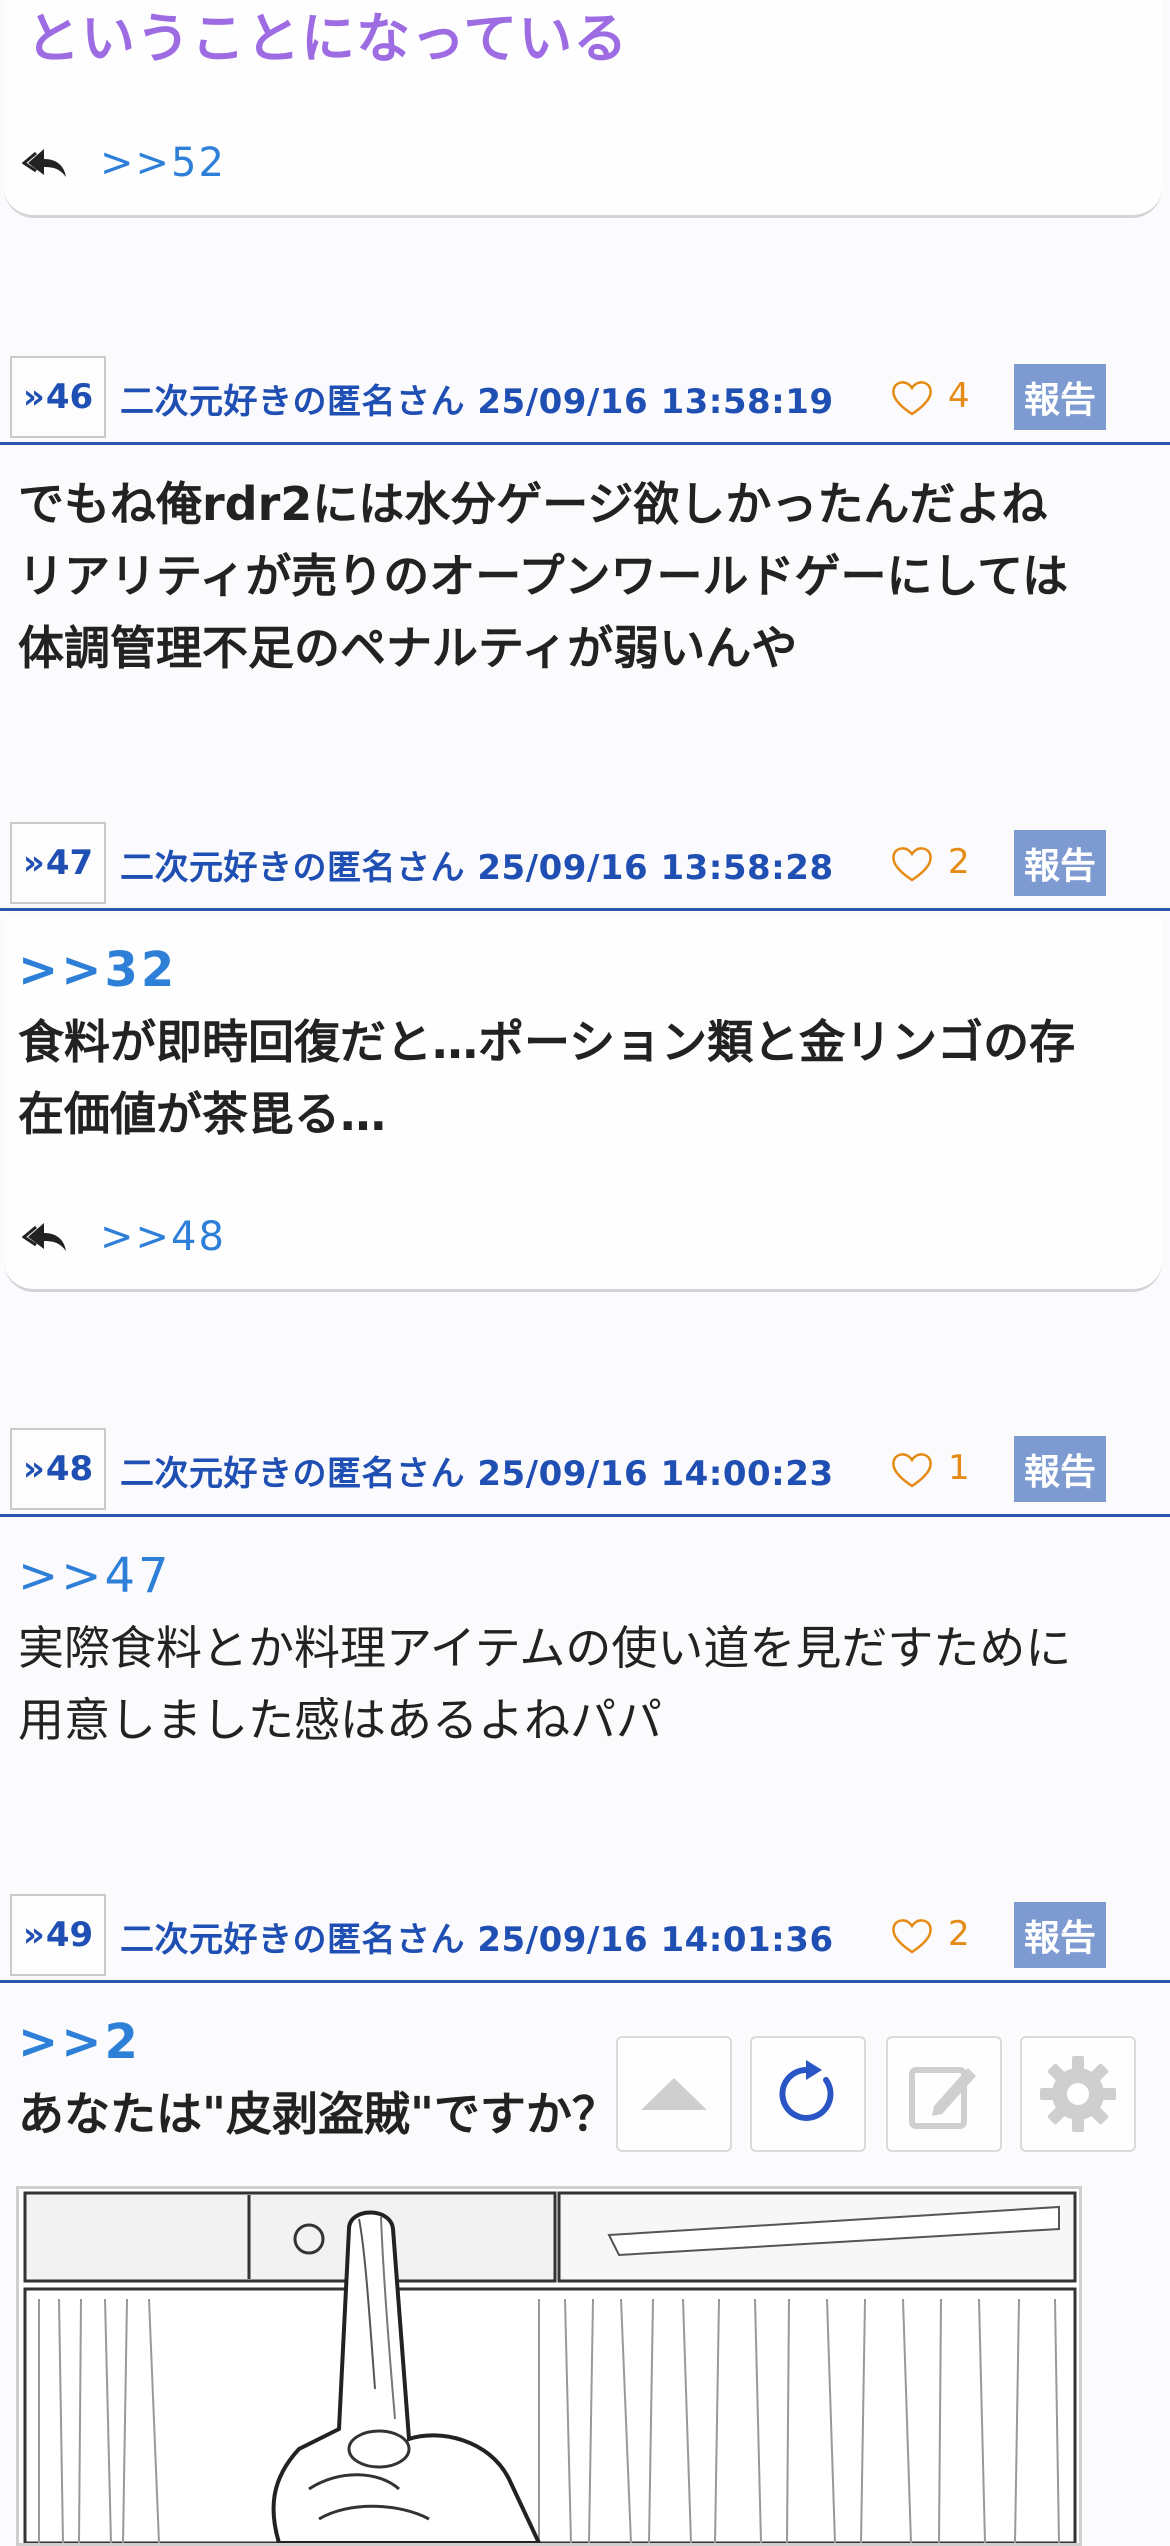 This screenshot has height=2546, width=1170. Describe the element at coordinates (547, 1042) in the screenshot. I see `post-body-line: 食料が即時回復だと…ポーション類と金リンゴの存` at that location.